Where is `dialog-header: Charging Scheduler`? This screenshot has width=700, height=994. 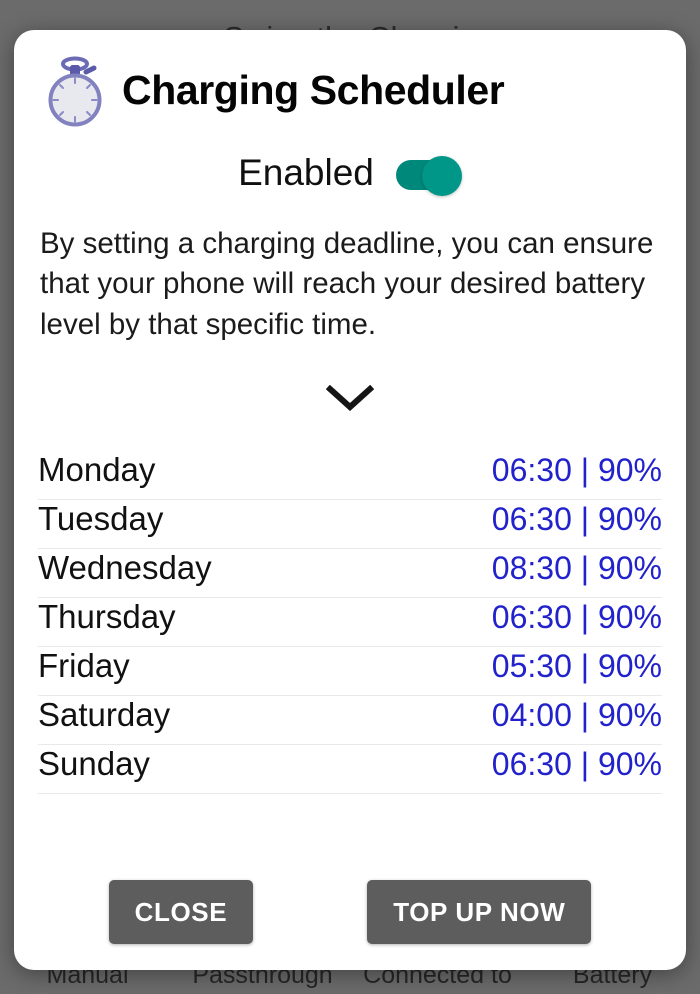
dialog-header: Charging Scheduler is located at coordinates (350, 78).